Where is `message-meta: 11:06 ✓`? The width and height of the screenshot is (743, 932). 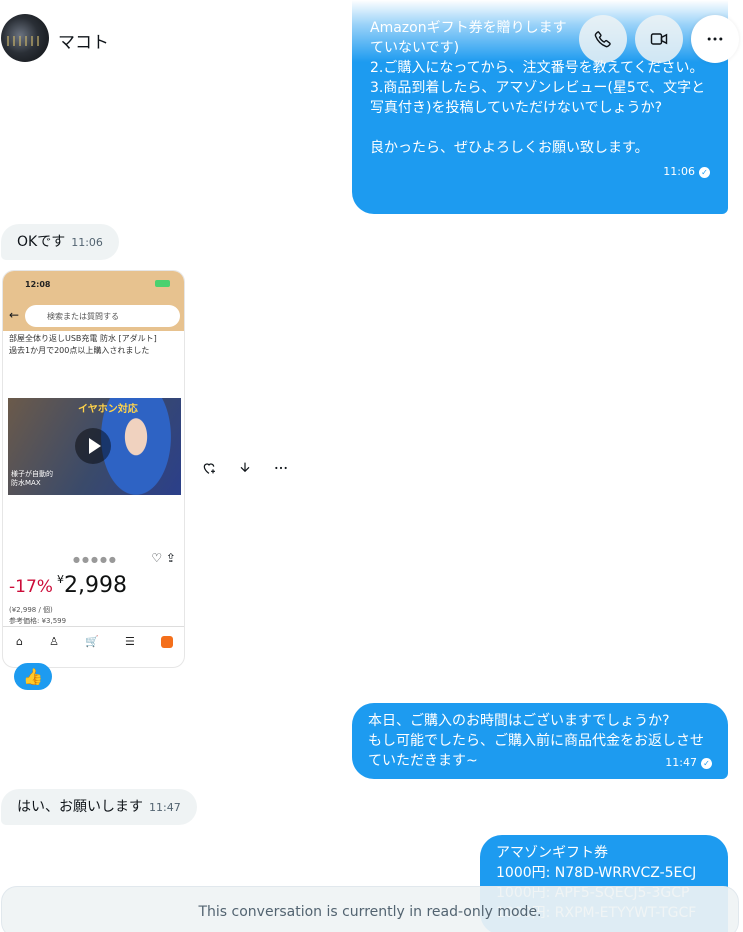
message-meta: 11:06 ✓ is located at coordinates (540, 172).